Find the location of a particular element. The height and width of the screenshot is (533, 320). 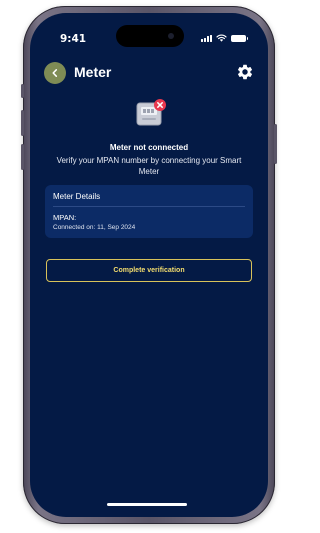

mpan-label: MPAN: is located at coordinates (65, 217).